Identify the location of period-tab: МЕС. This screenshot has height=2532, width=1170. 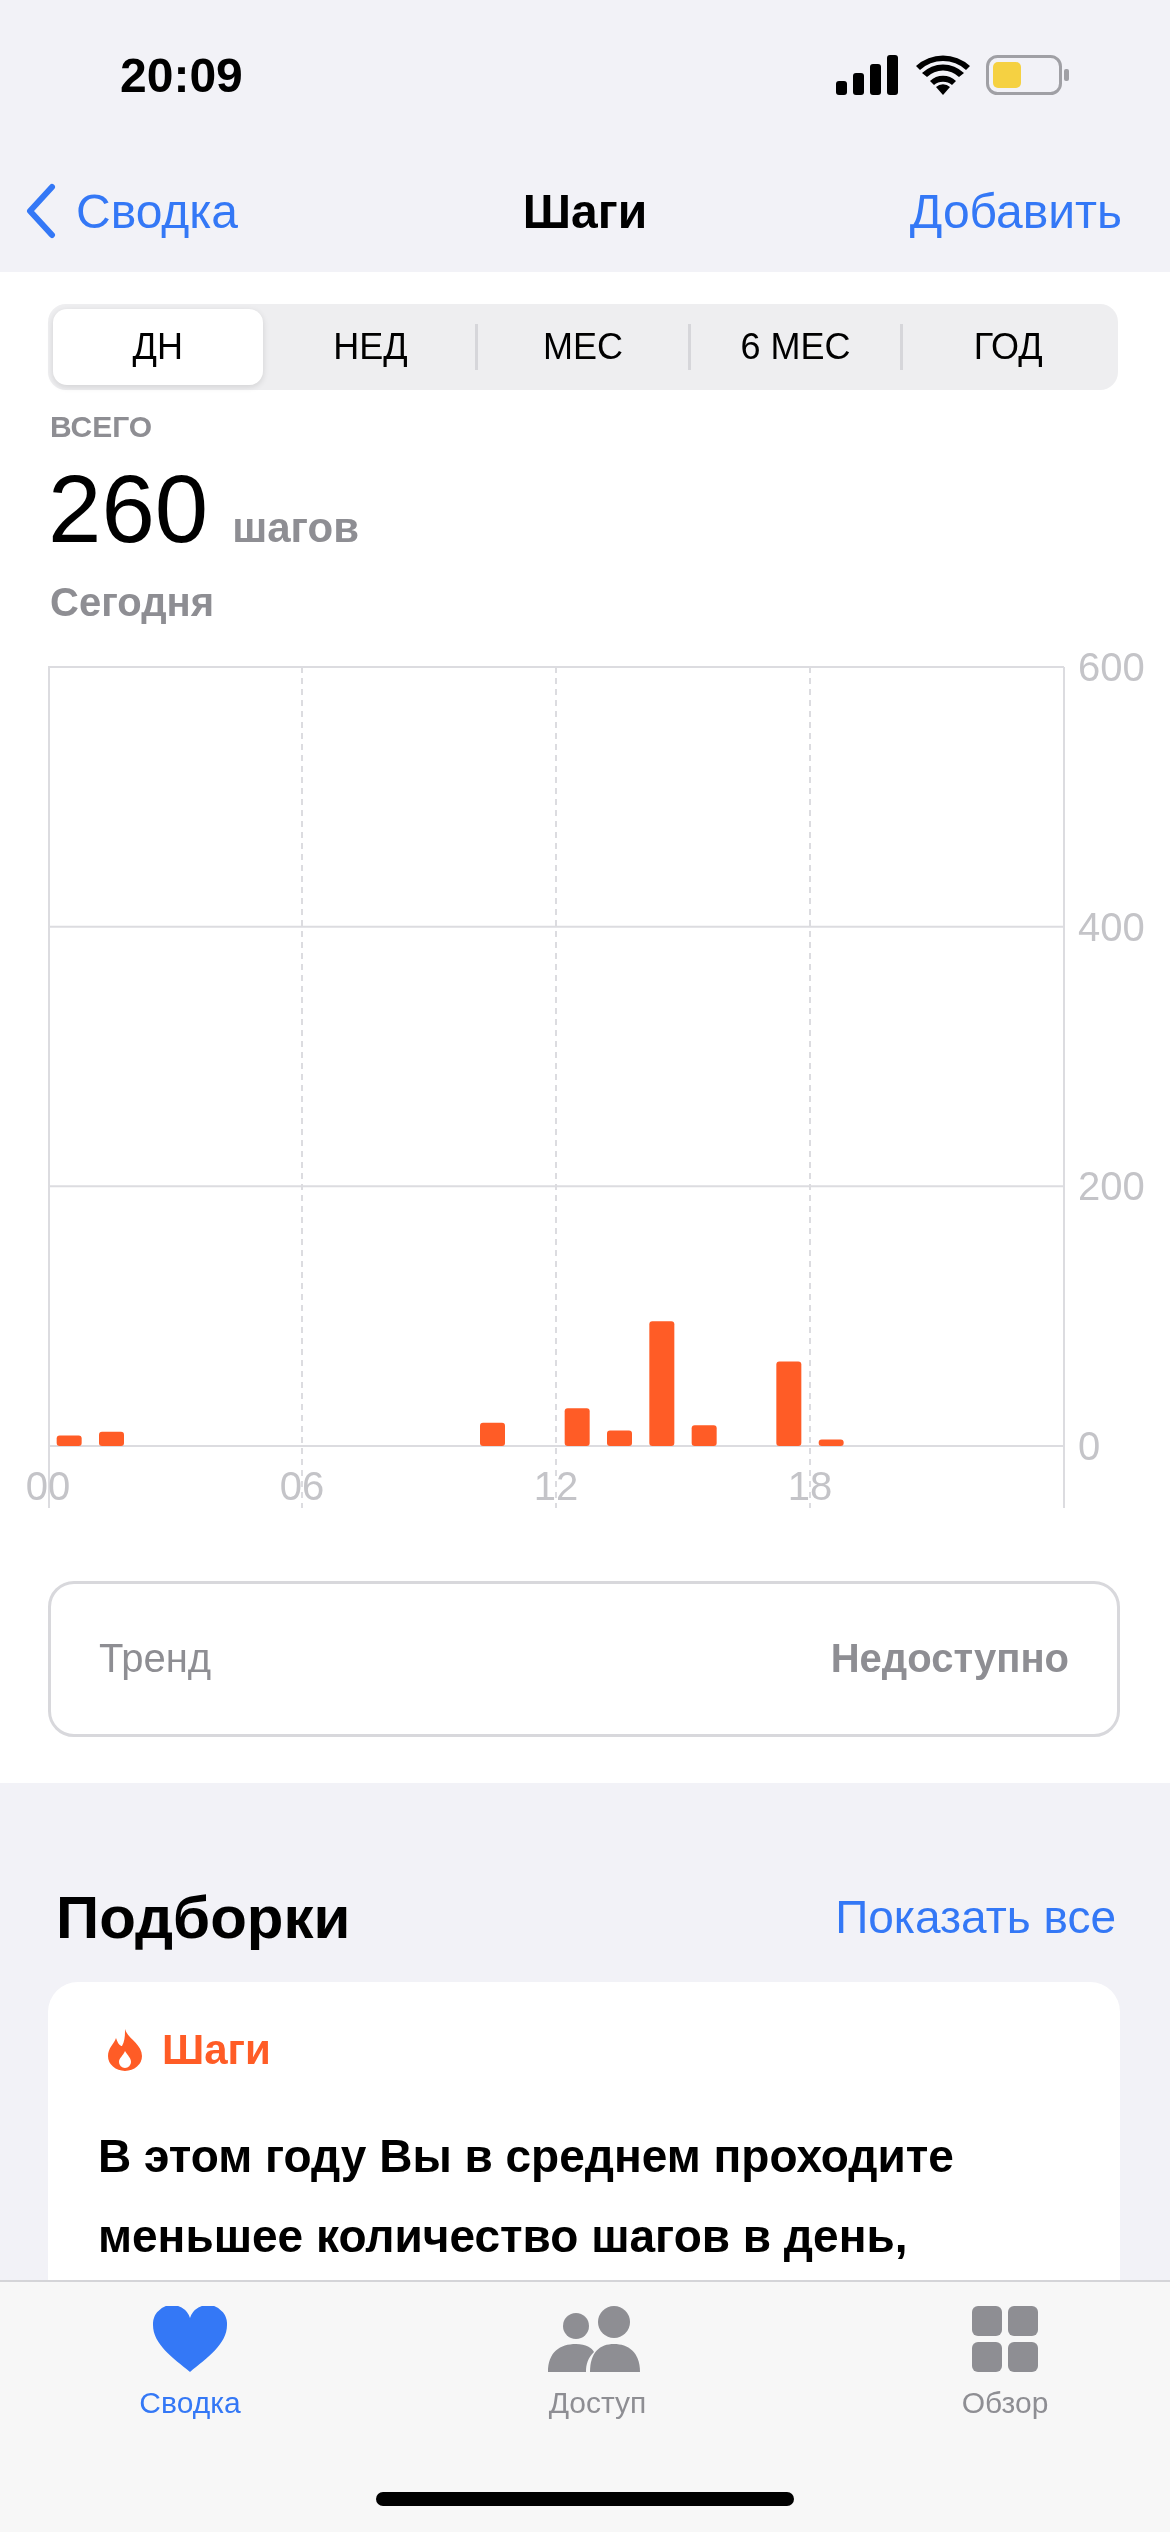
(583, 347).